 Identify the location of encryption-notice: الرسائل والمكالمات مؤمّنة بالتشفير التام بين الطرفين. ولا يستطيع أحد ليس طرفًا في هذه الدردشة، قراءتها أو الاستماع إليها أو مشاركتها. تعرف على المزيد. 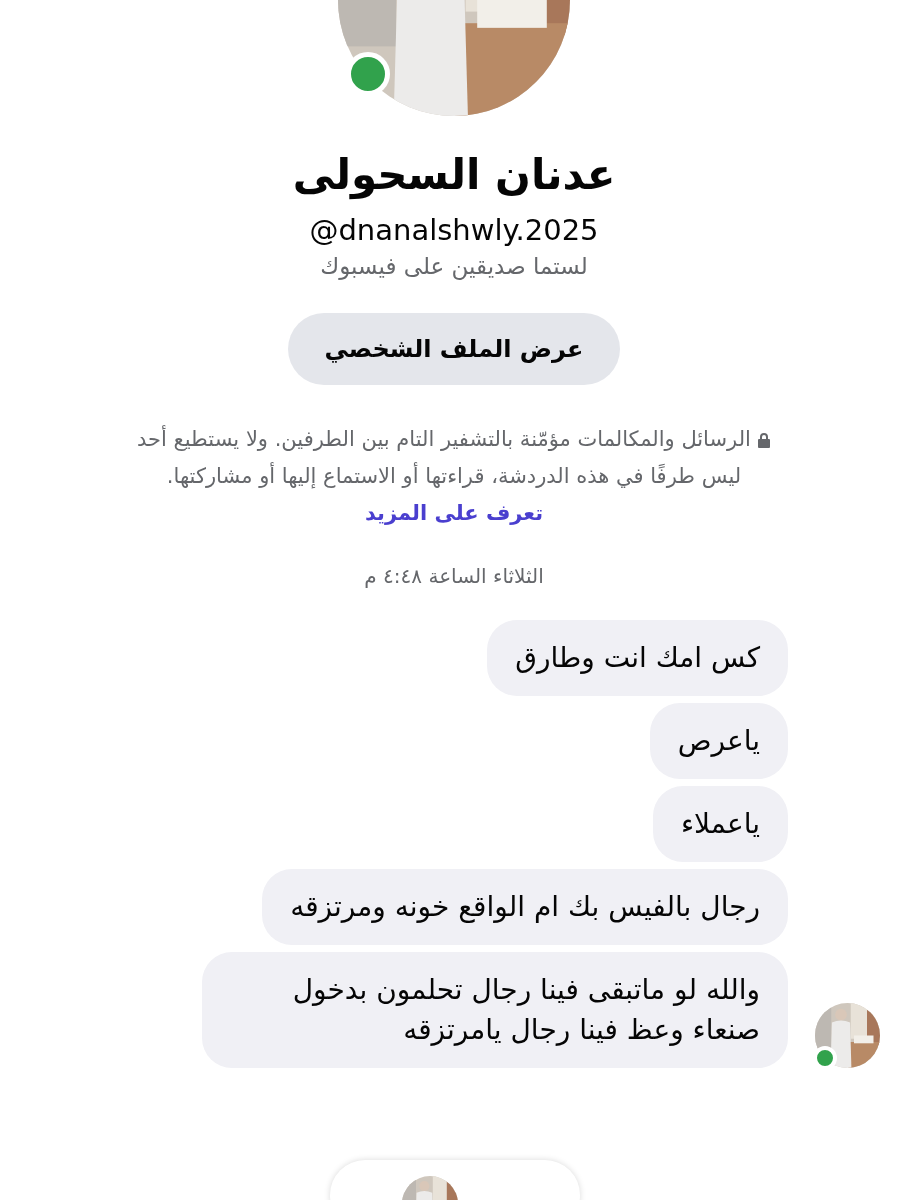
(444, 476).